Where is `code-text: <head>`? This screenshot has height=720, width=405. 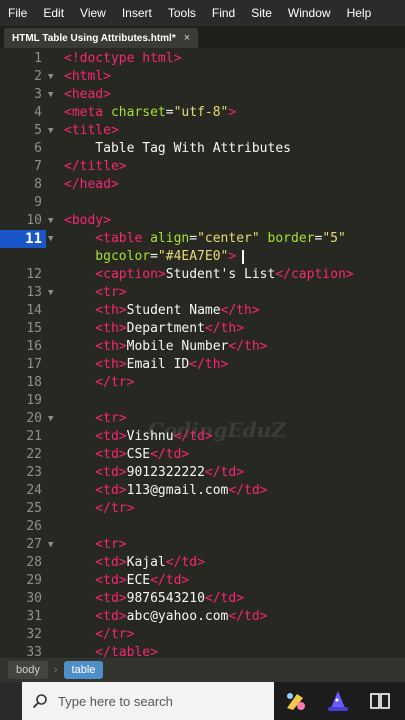
code-text: <head> is located at coordinates (87, 95).